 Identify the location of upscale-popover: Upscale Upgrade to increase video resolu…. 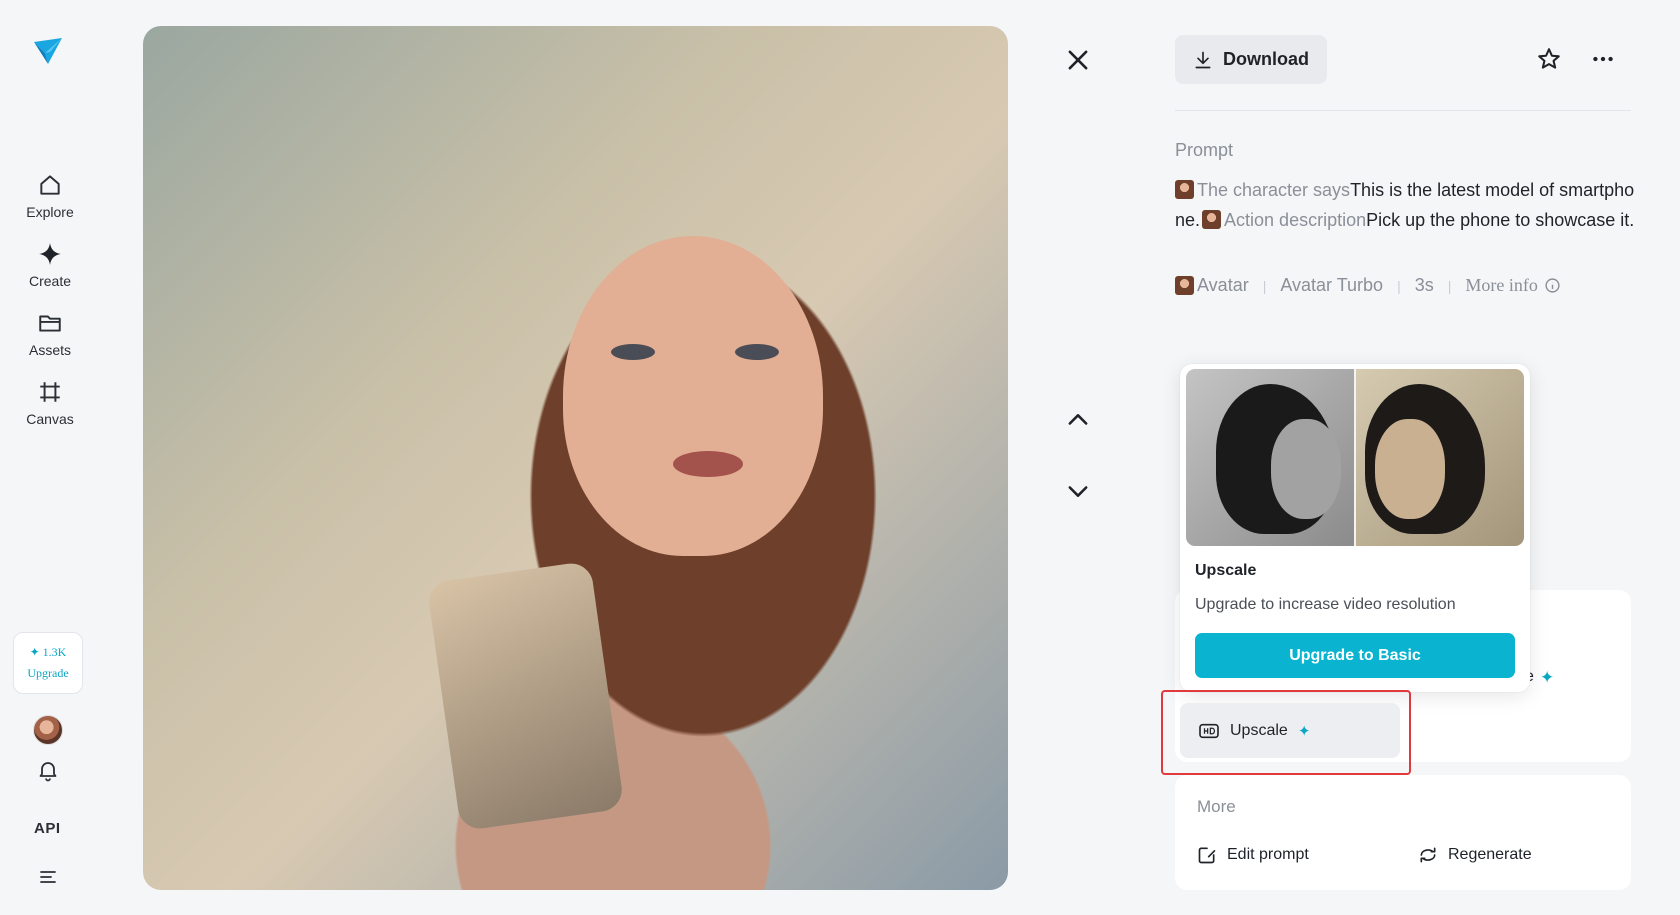
(1355, 528).